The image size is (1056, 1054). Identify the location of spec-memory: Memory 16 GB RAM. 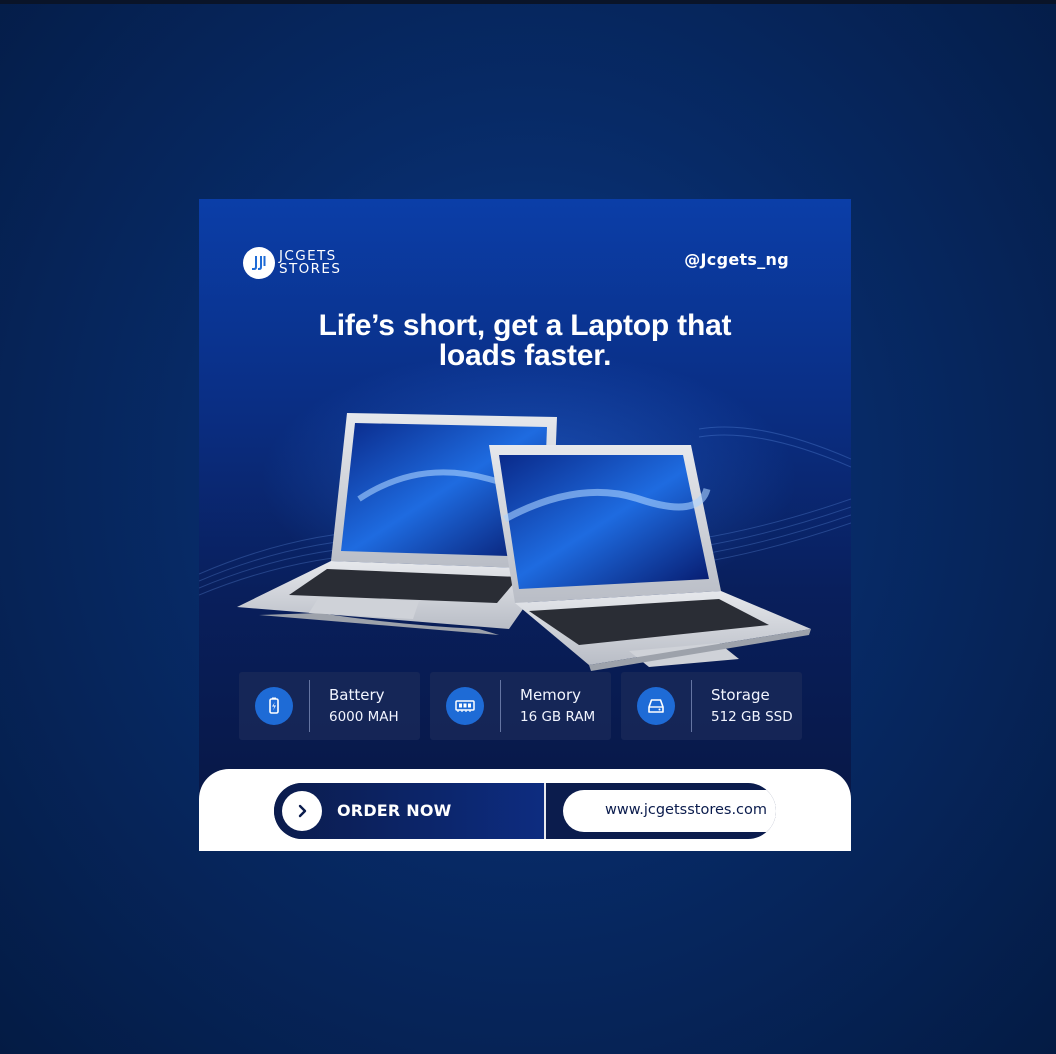
(520, 706).